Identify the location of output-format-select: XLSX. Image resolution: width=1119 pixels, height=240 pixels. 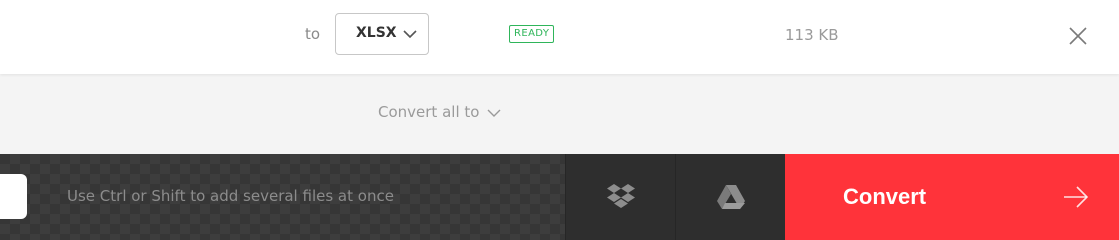
(382, 34).